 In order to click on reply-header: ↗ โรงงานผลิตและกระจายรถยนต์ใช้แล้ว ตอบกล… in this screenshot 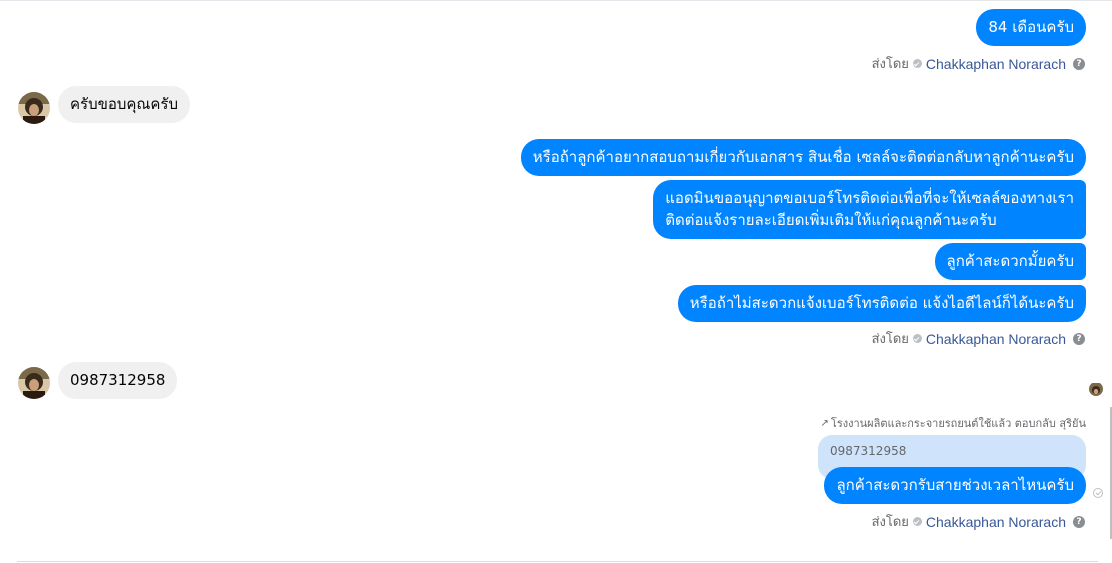, I will do `click(953, 423)`.